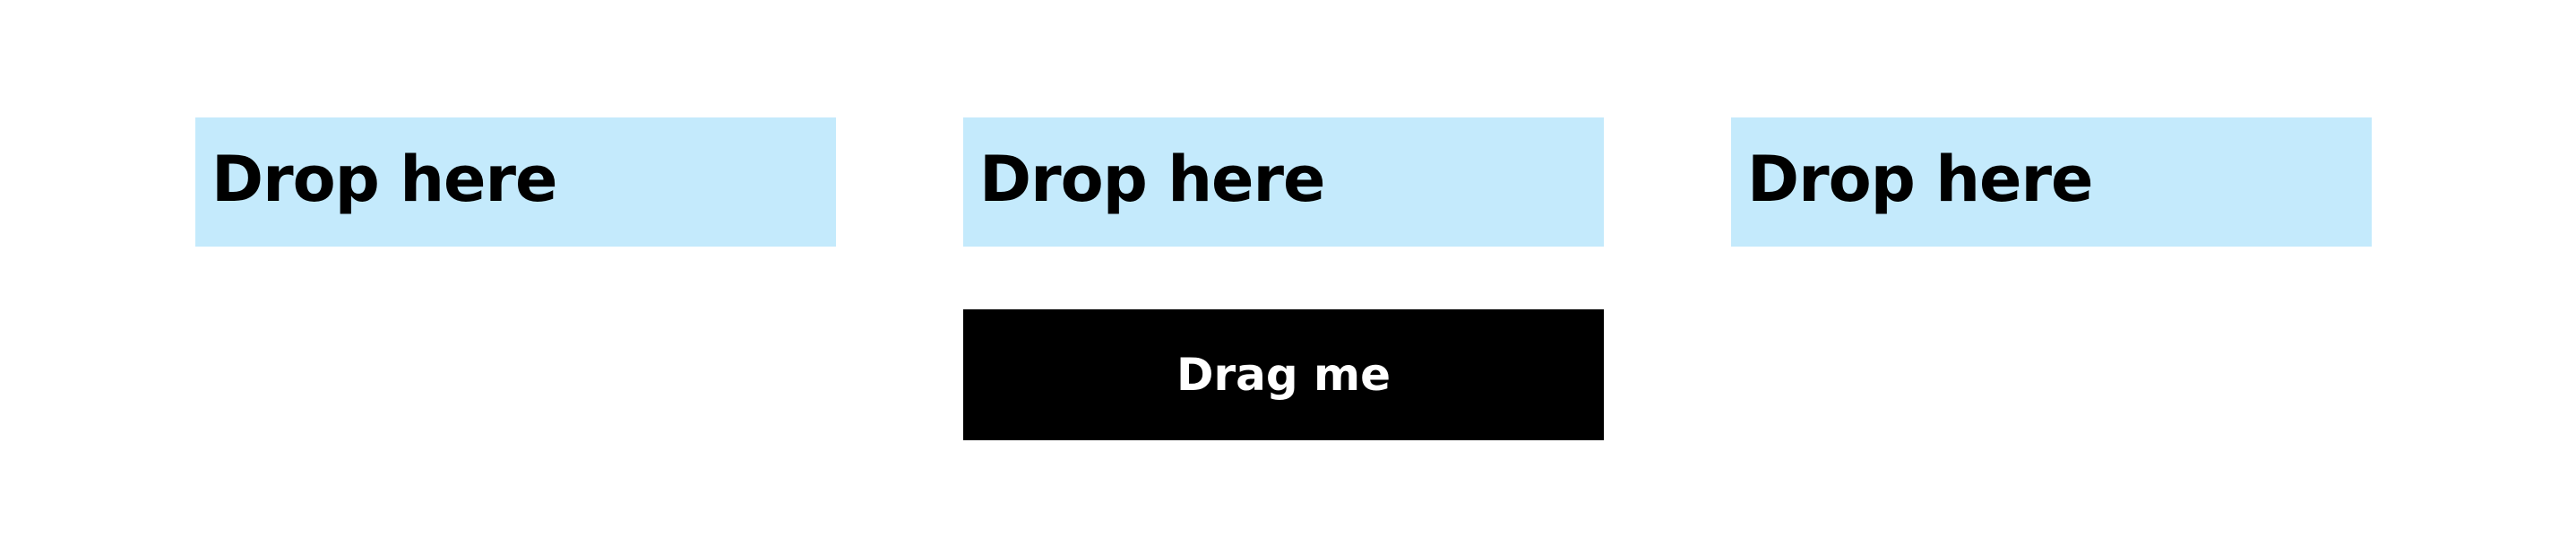 This screenshot has width=2576, height=538. I want to click on drop-zone-2: Drop here, so click(1284, 182).